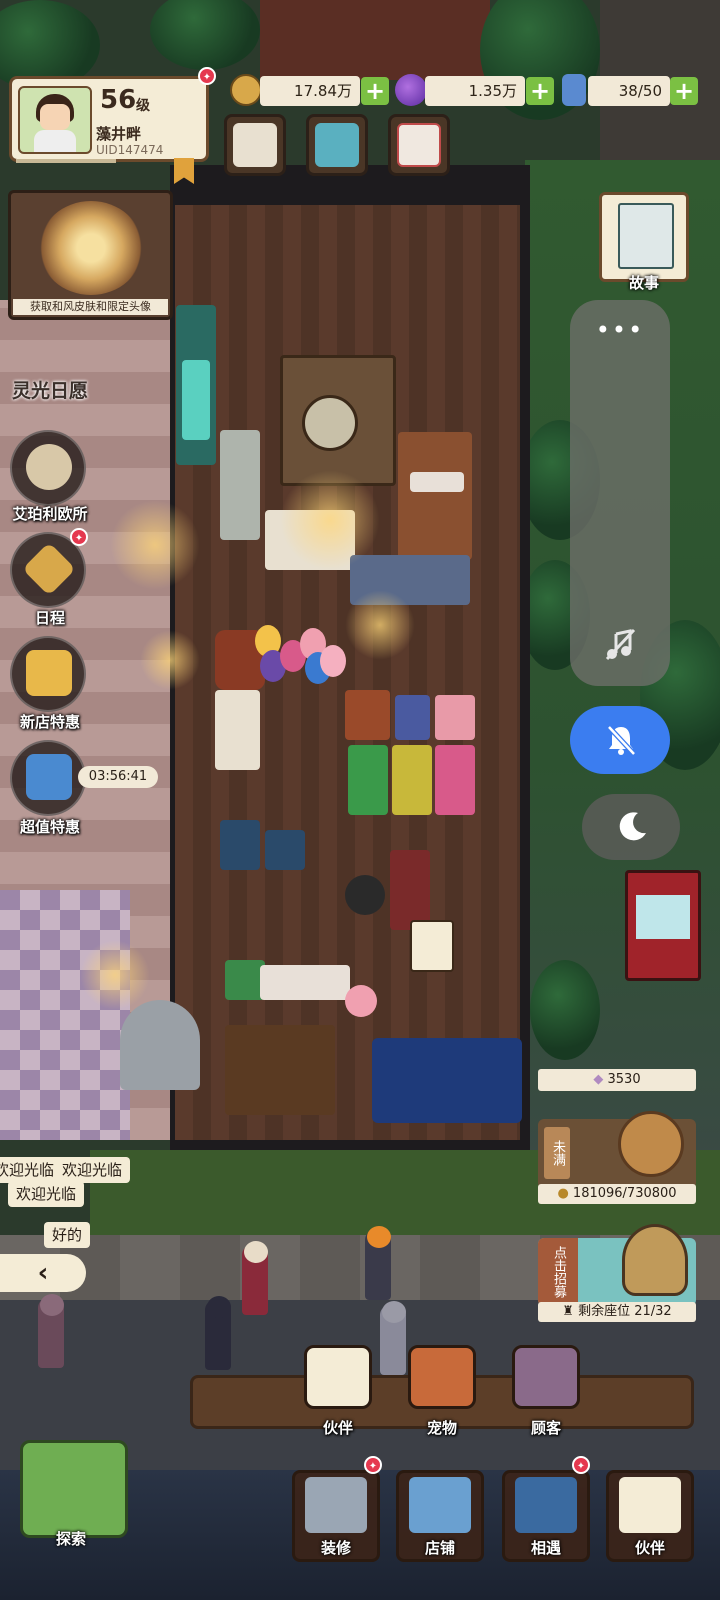  I want to click on counter, so click(240, 485).